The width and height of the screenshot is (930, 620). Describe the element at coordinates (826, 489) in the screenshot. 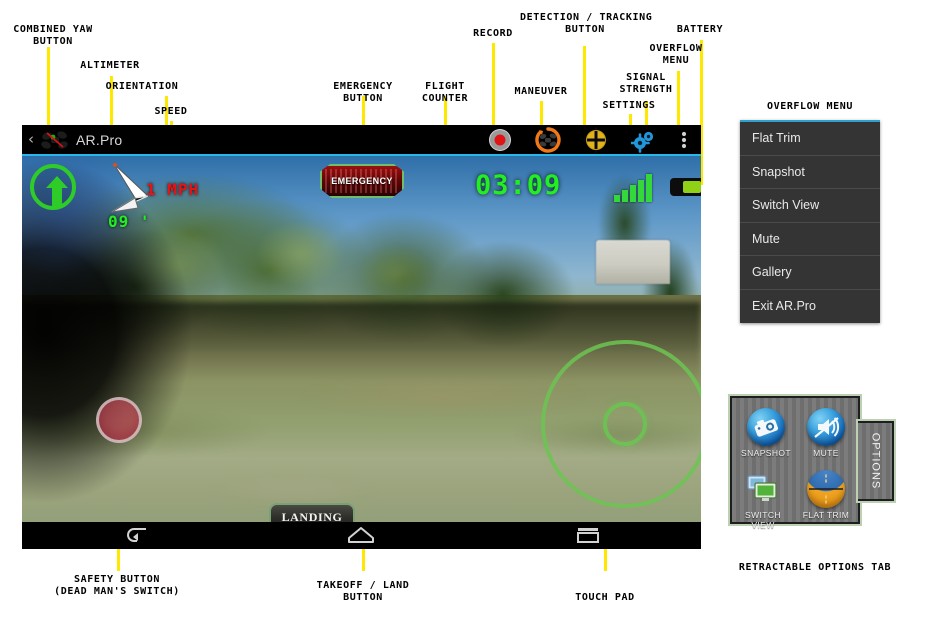

I see `horizon-icon` at that location.